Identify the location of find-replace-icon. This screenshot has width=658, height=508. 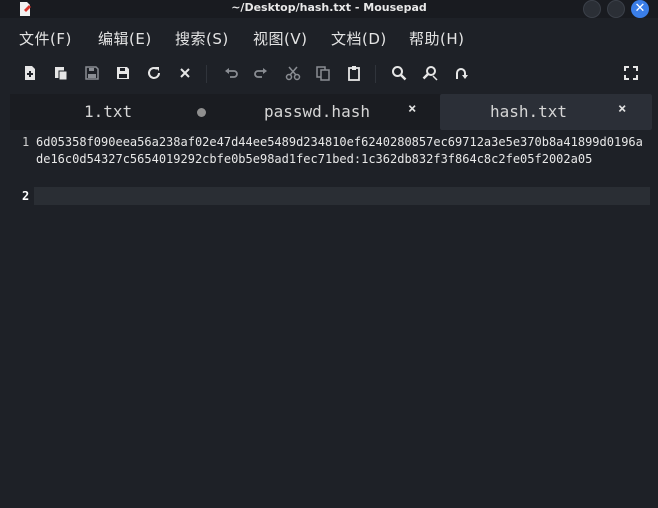
(430, 73).